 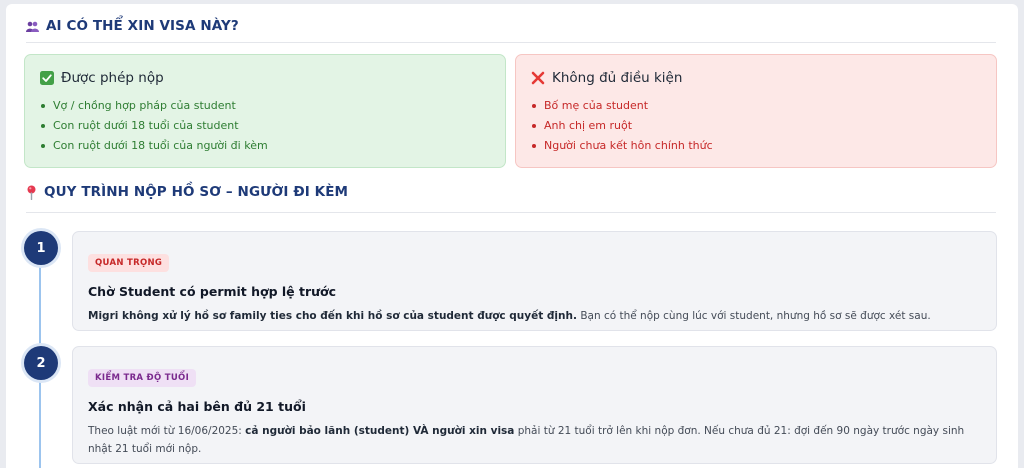 I want to click on list-item: Anh chị em ruột, so click(x=756, y=126).